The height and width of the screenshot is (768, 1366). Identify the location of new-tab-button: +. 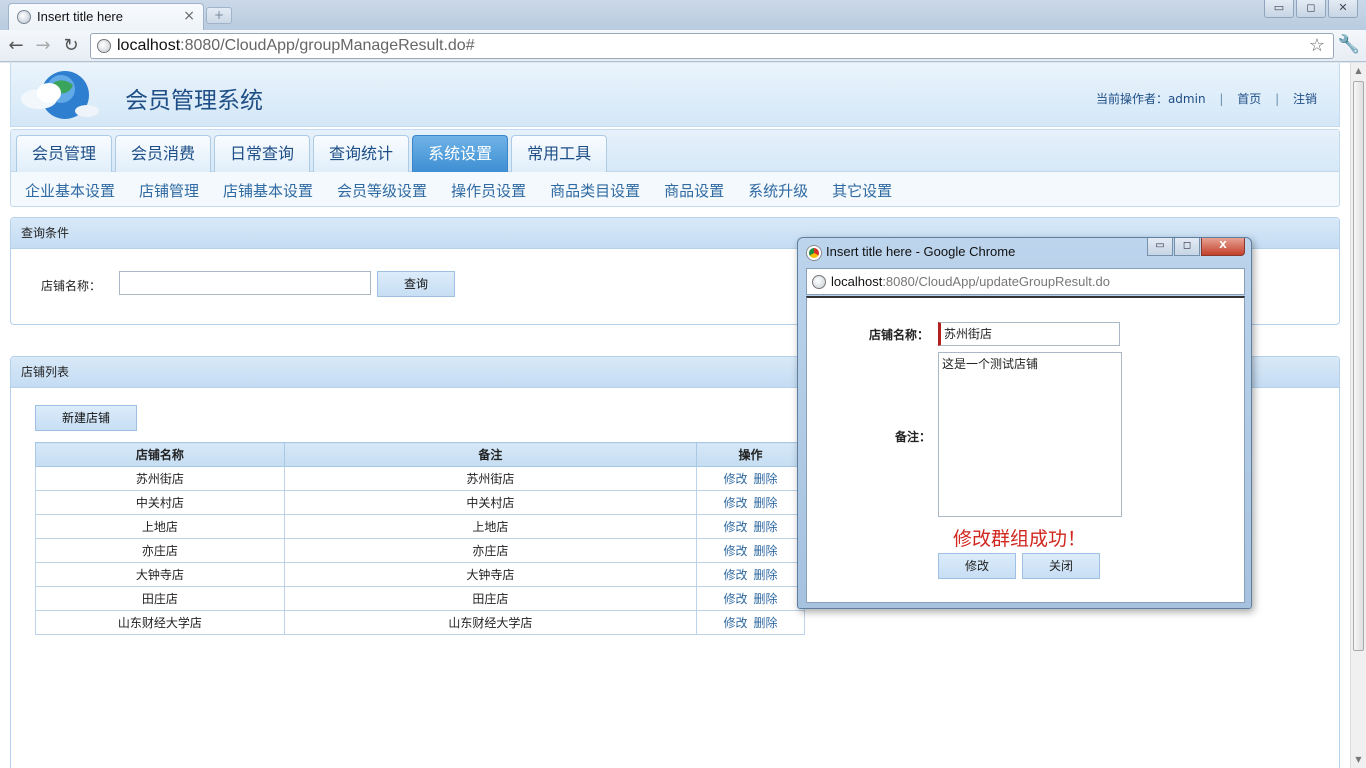
(219, 15).